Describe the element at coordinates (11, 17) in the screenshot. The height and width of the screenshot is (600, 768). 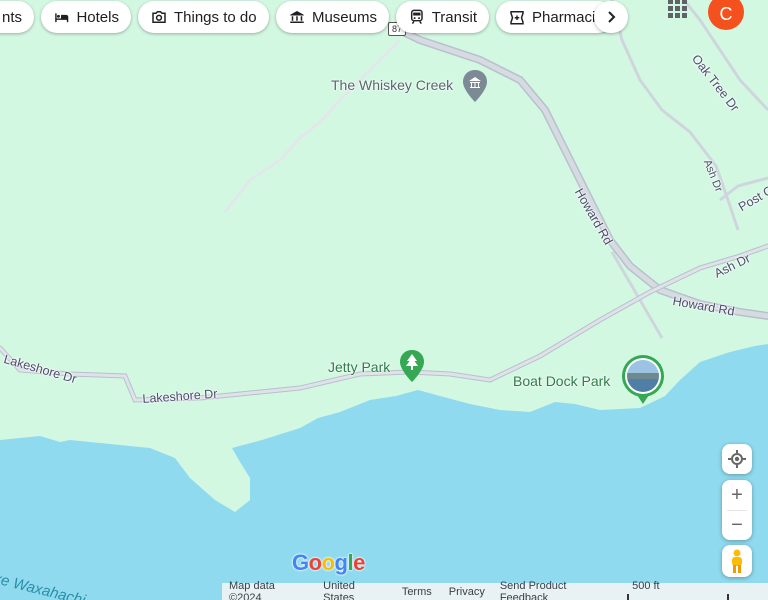
I see `chip-label: nts` at that location.